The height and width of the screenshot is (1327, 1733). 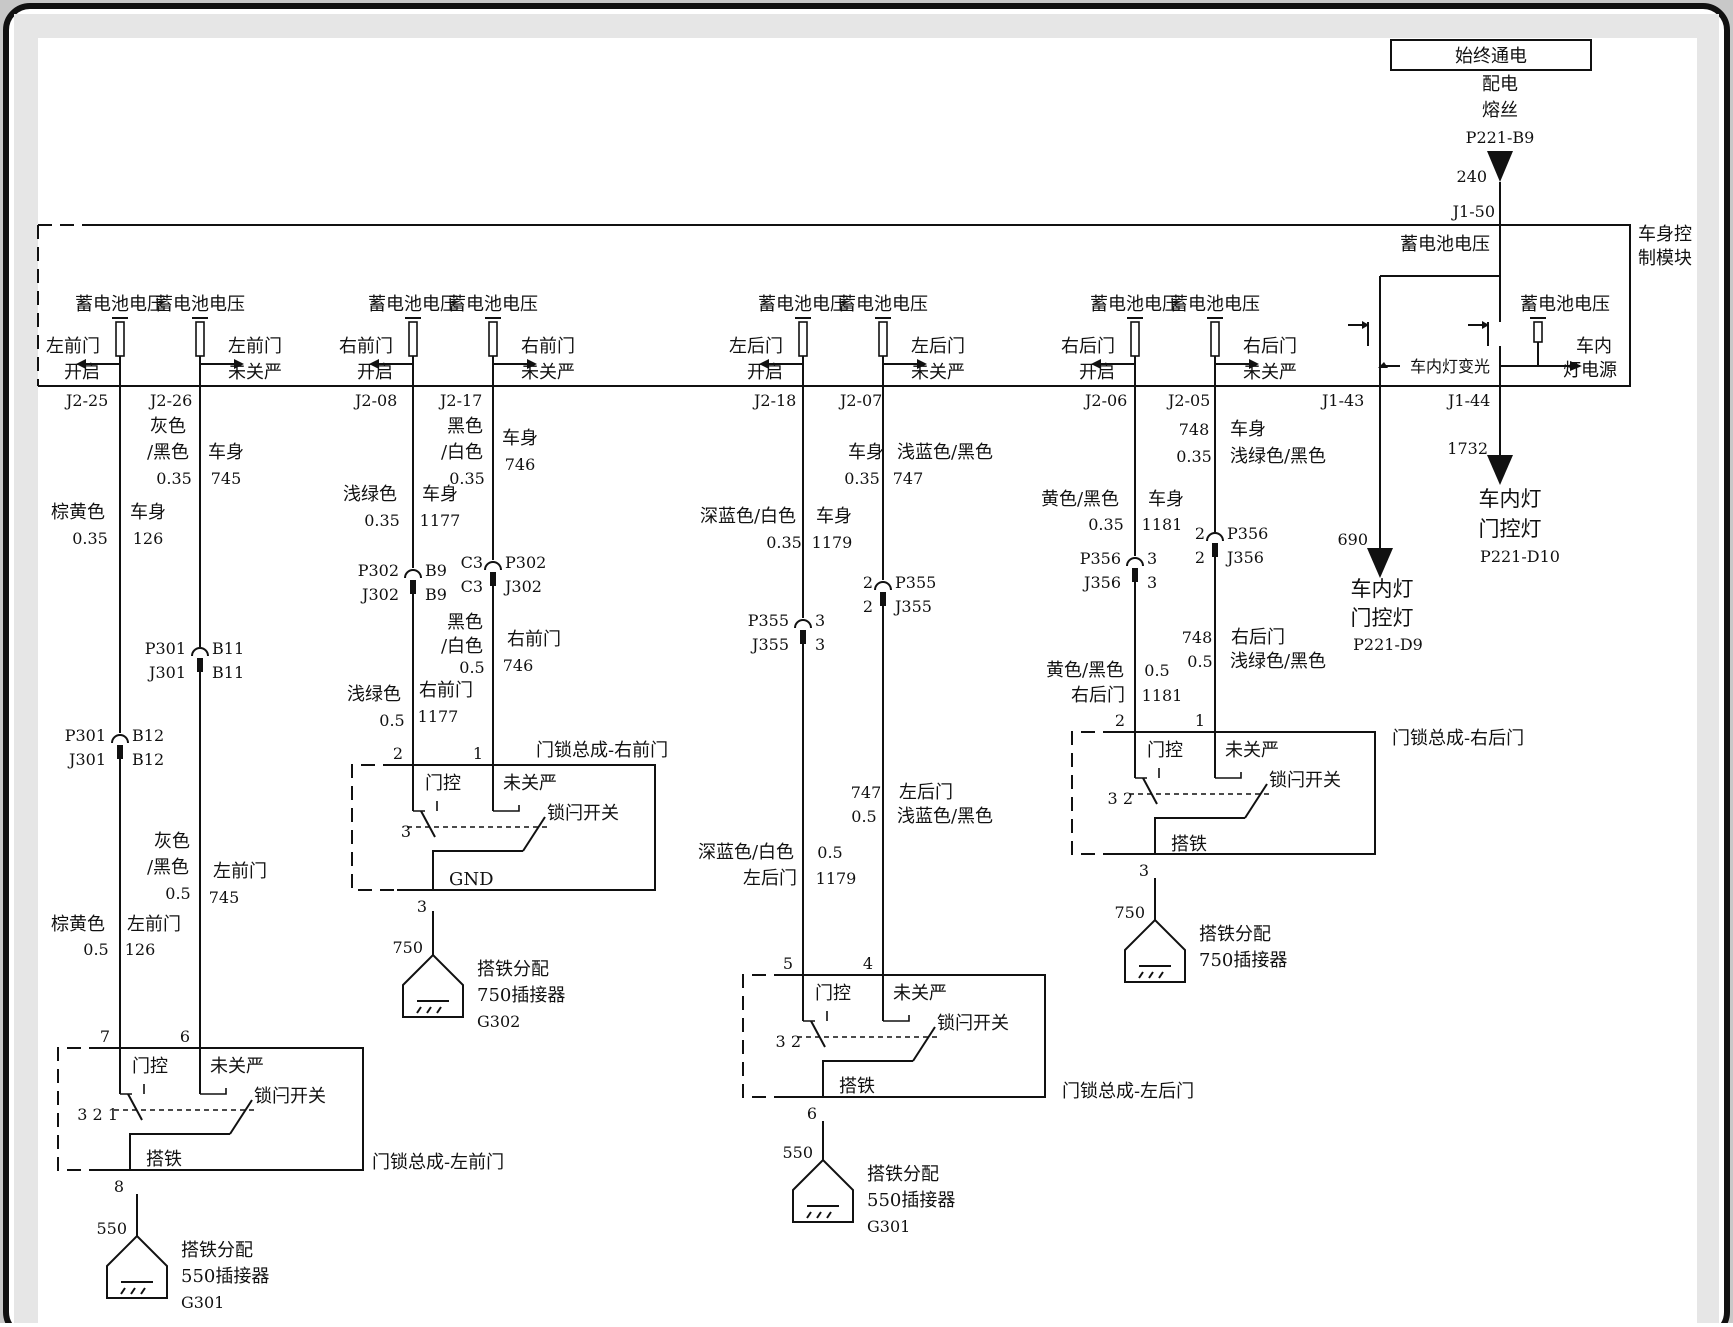 What do you see at coordinates (746, 852) in the screenshot?
I see `w1179b-color: 深蓝色/白色` at bounding box center [746, 852].